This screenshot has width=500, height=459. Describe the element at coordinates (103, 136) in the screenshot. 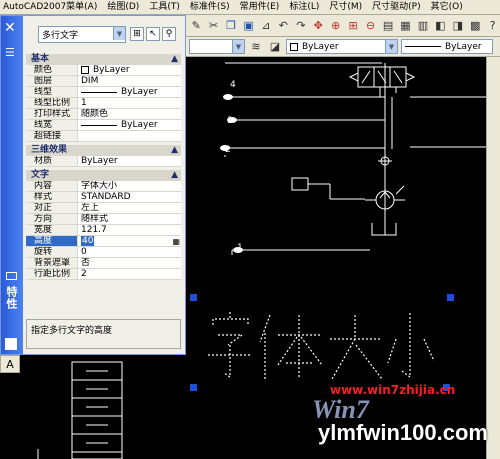

I see `property-row-hyperlink: 超链接` at that location.